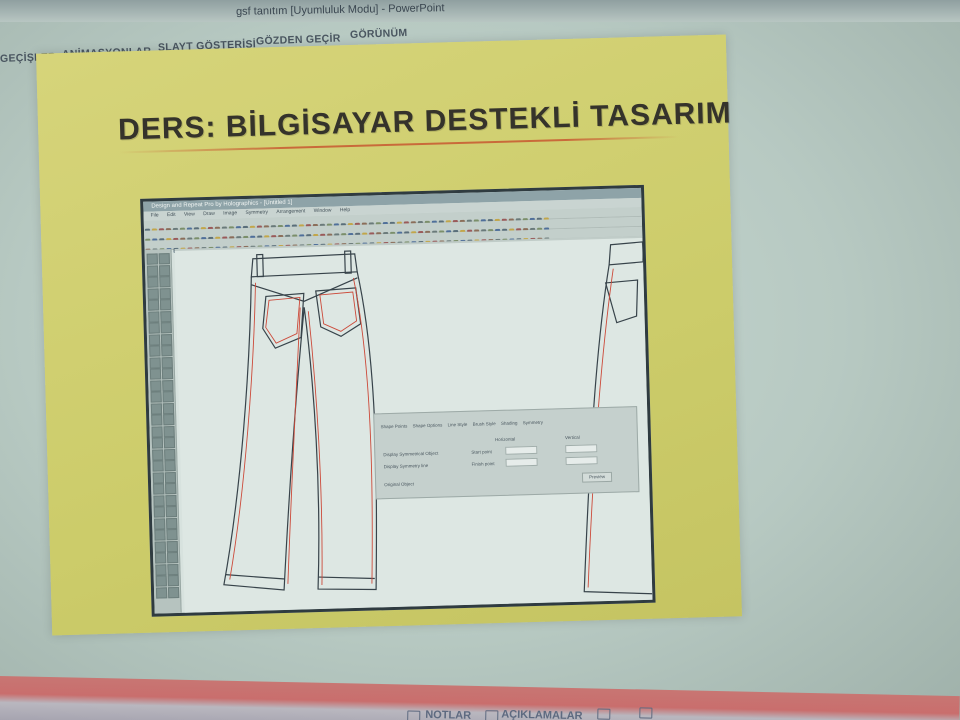  I want to click on dialog-tab: Brush Style, so click(484, 424).